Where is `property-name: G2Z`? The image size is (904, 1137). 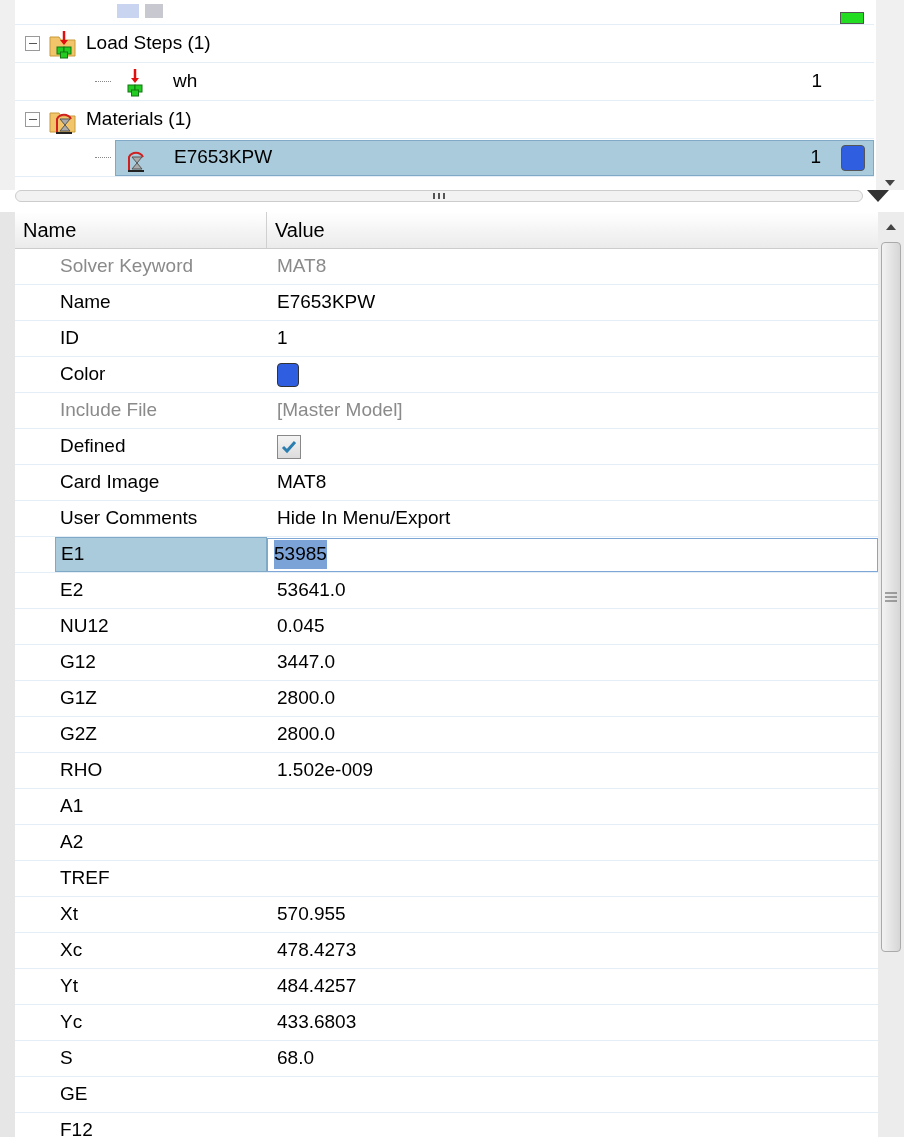 property-name: G2Z is located at coordinates (78, 734).